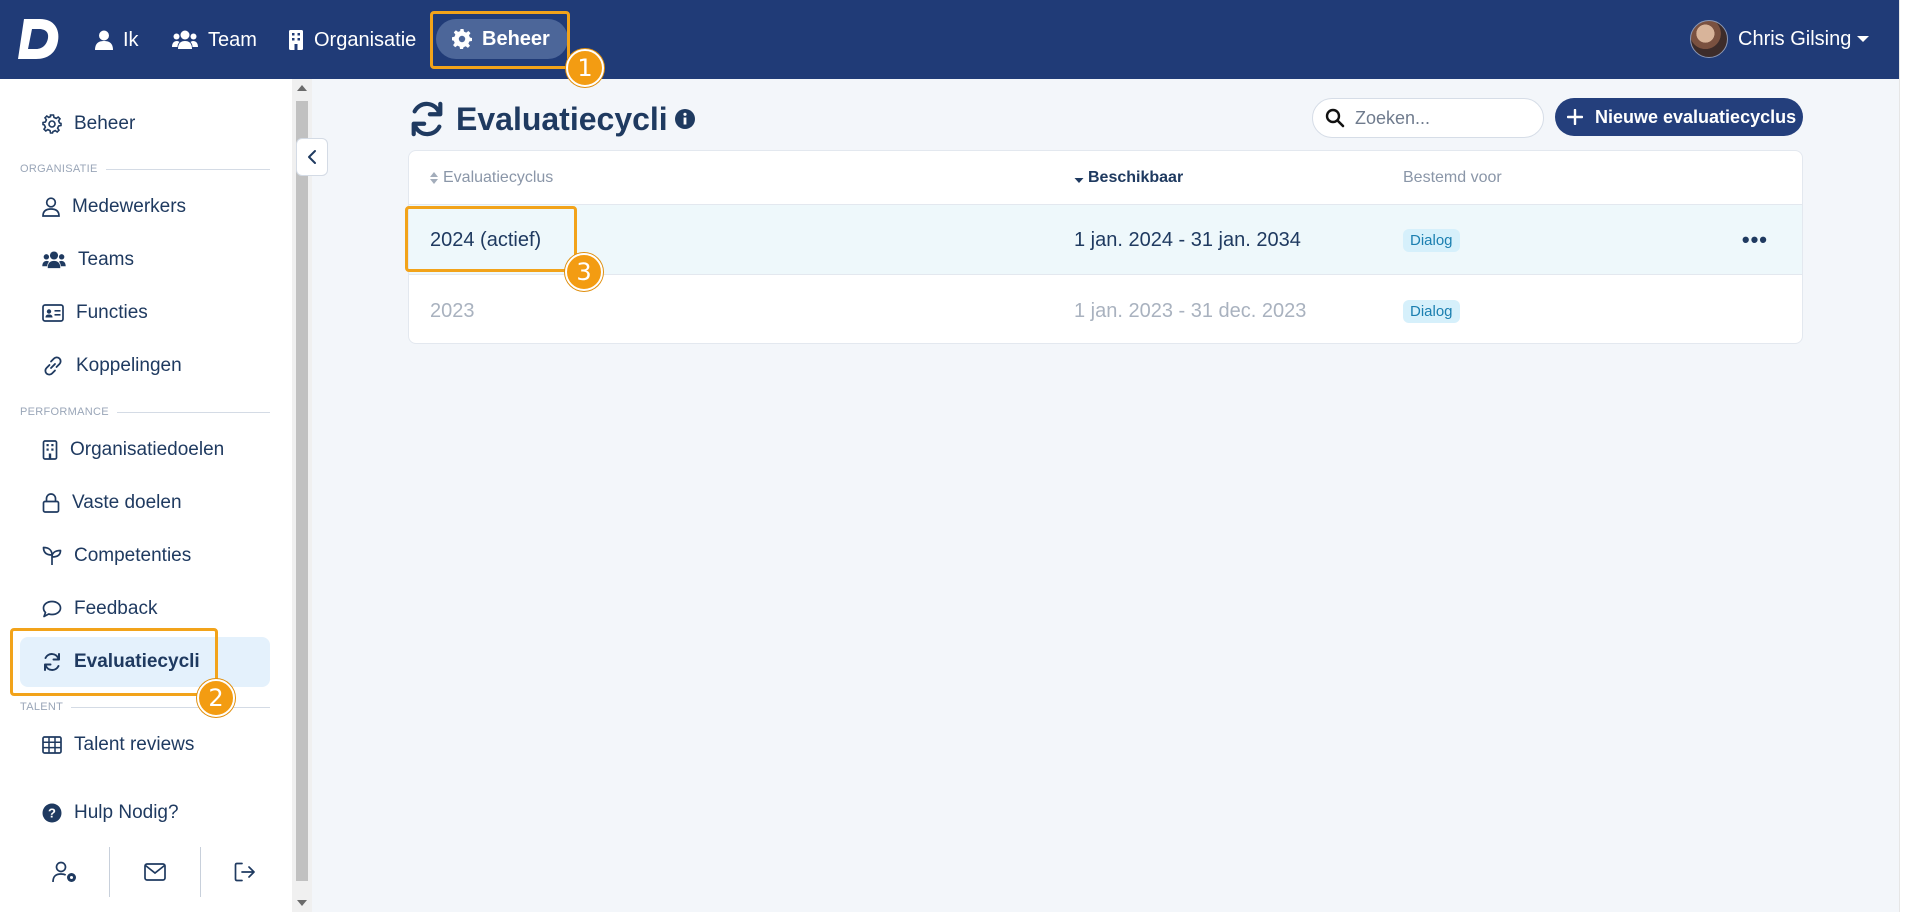 This screenshot has height=912, width=1920. I want to click on sidebar-item-functies: Functies, so click(145, 313).